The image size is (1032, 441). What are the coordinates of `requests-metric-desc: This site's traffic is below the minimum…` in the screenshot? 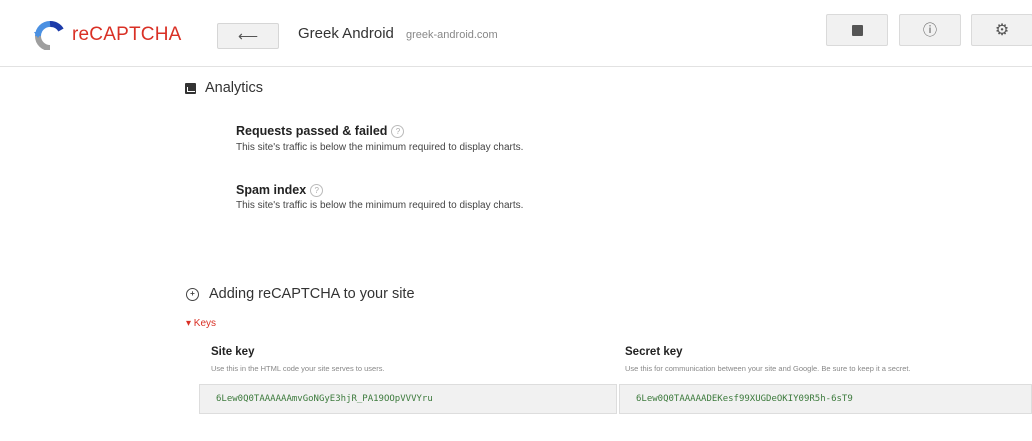 It's located at (380, 147).